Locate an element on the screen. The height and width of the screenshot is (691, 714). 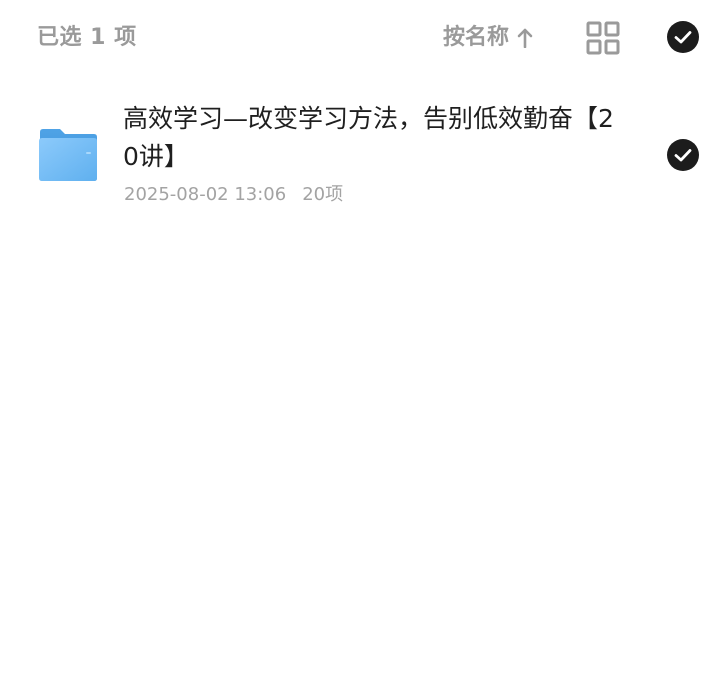
file-meta: 2025-08-02 13:06 20项 is located at coordinates (233, 195).